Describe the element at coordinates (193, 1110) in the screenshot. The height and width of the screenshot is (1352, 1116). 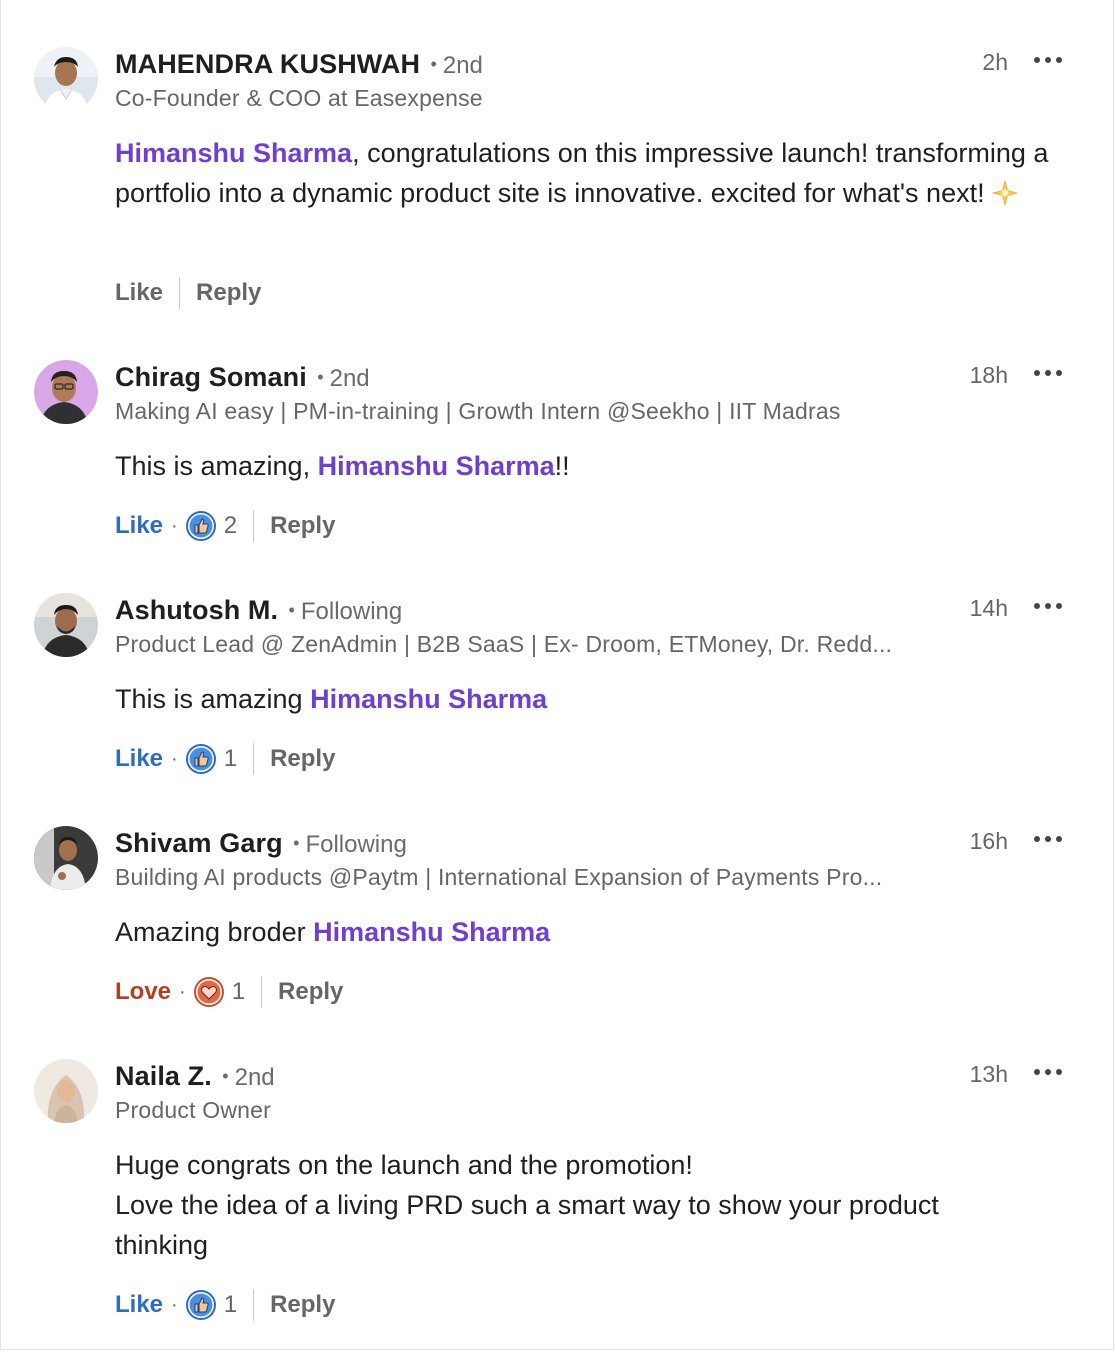
I see `author-headline: Product Owner` at that location.